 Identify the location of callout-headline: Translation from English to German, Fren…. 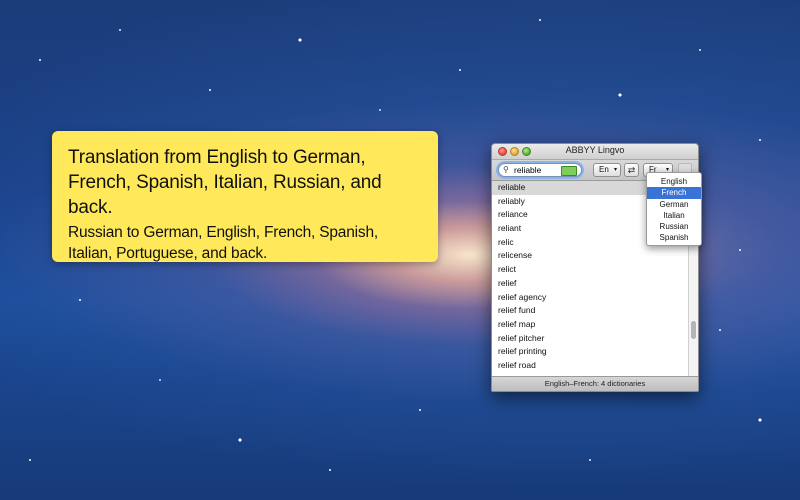
(225, 182).